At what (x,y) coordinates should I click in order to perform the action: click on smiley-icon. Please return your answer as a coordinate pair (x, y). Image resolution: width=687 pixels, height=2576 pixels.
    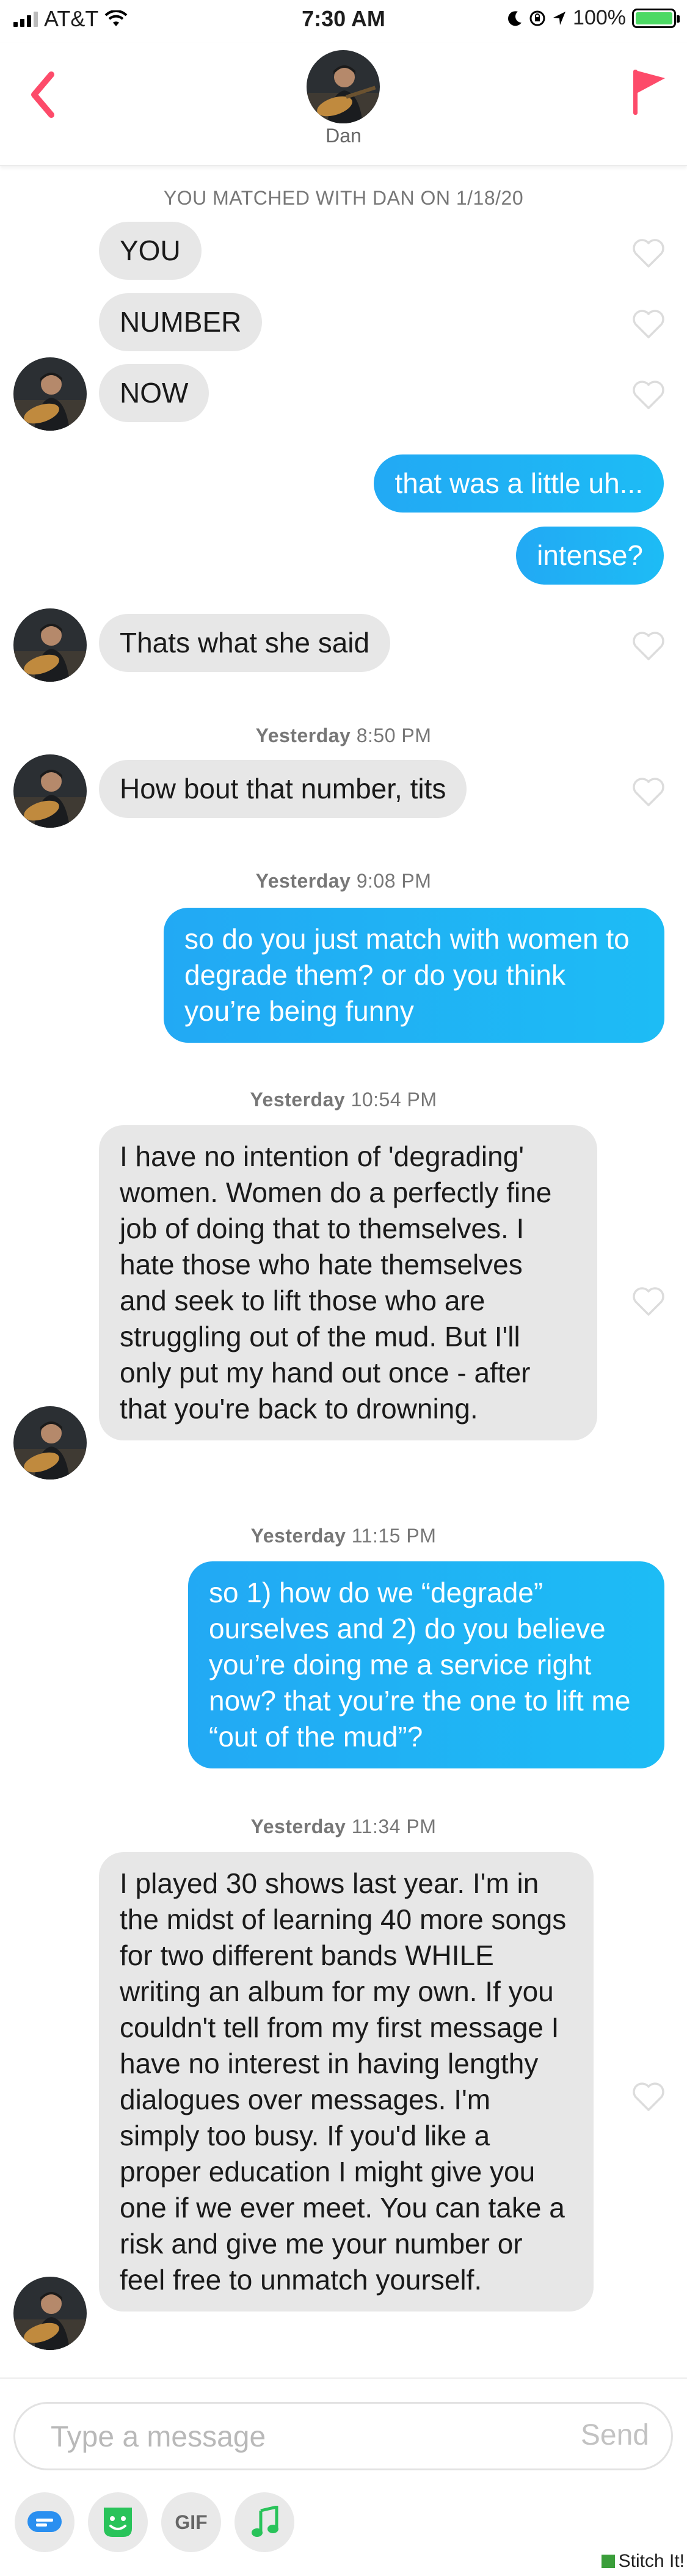
    Looking at the image, I should click on (118, 2522).